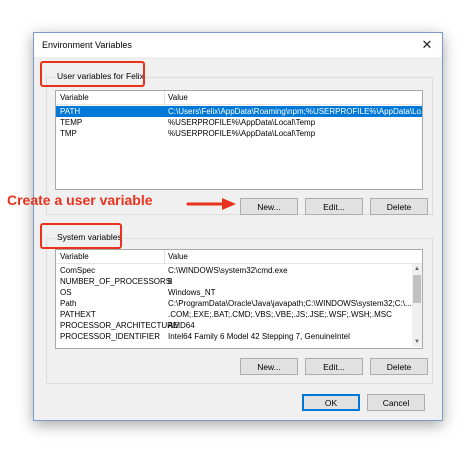 The height and width of the screenshot is (454, 474). I want to click on annotation-text: Create a user variable, so click(80, 200).